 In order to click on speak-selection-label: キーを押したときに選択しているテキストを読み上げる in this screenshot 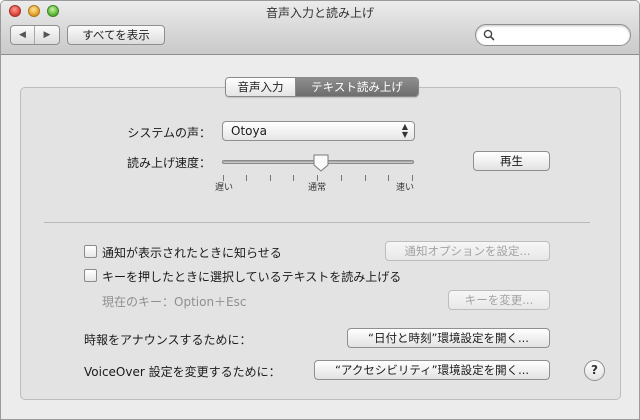, I will do `click(252, 277)`.